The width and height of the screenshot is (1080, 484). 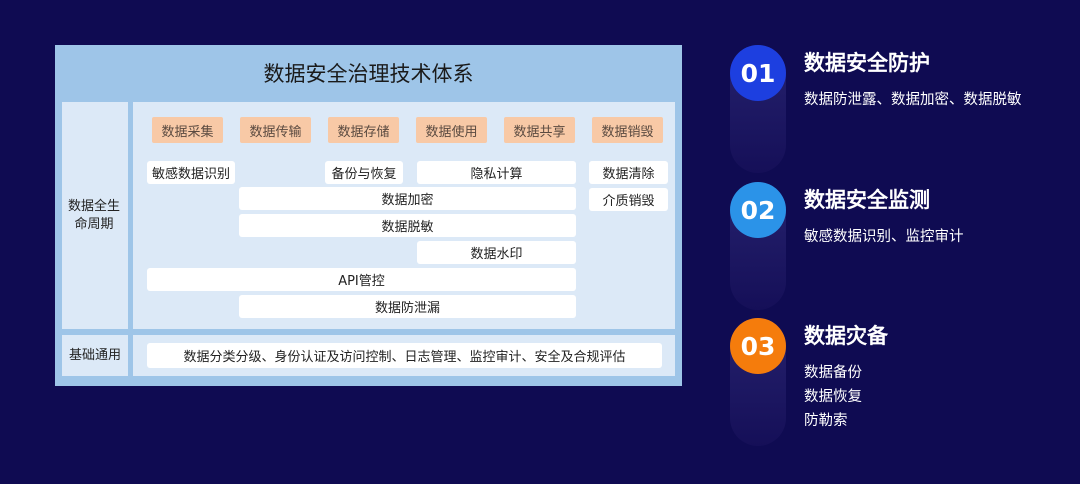 What do you see at coordinates (404, 355) in the screenshot?
I see `foundation-capabilities: 数据分类分级、身份认证及访问控制、日志管理、监控审计、安全及合规评估` at bounding box center [404, 355].